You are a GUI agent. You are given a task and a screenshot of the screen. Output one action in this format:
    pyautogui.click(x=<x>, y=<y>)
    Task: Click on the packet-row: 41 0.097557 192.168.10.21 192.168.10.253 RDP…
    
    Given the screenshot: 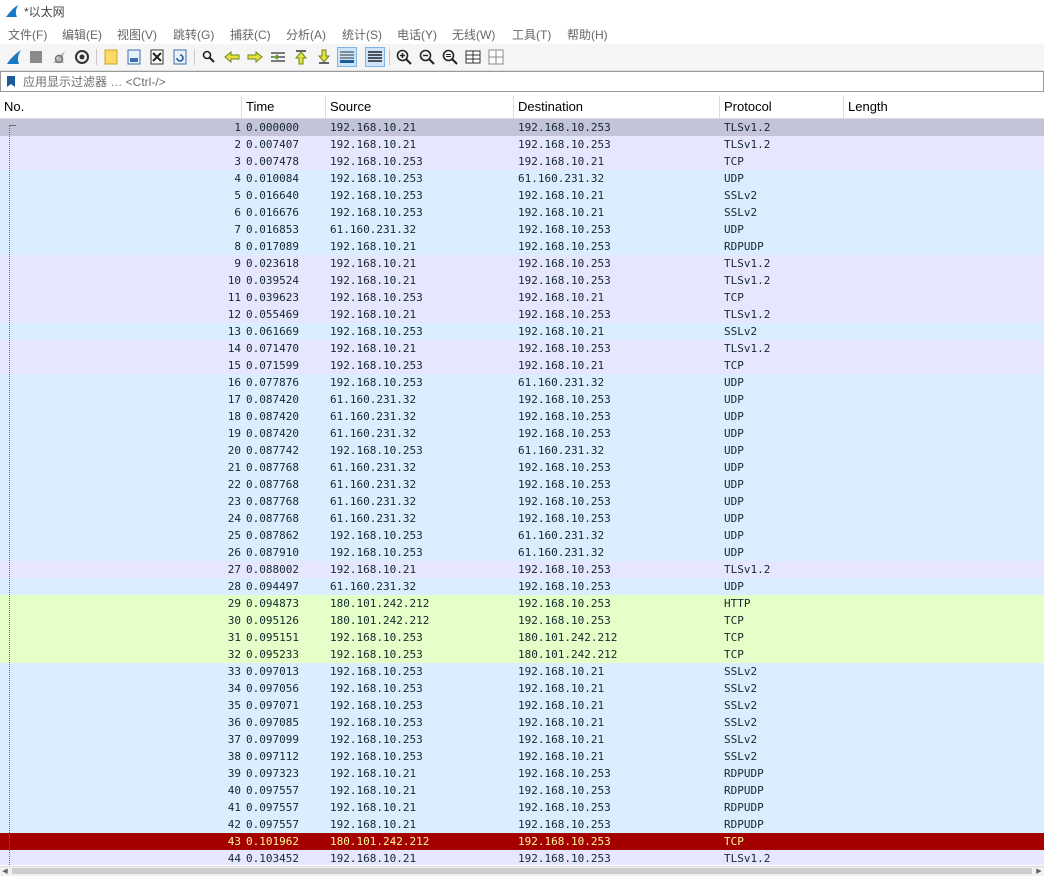 What is the action you would take?
    pyautogui.click(x=522, y=807)
    